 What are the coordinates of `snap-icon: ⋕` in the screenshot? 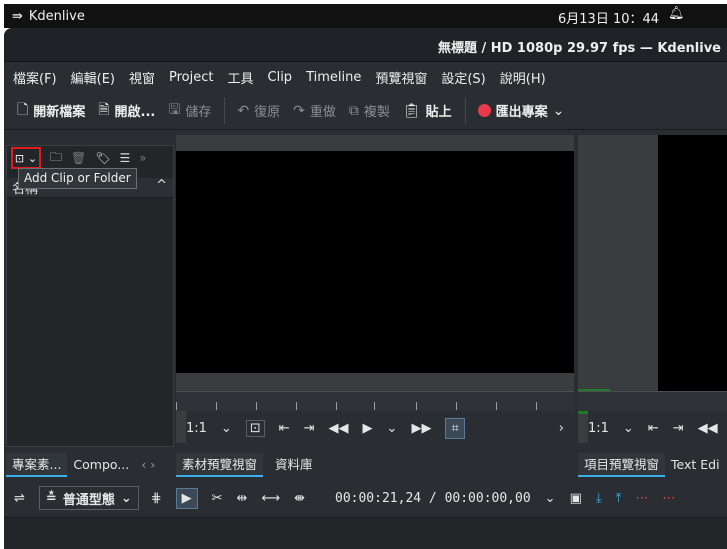 It's located at (156, 498).